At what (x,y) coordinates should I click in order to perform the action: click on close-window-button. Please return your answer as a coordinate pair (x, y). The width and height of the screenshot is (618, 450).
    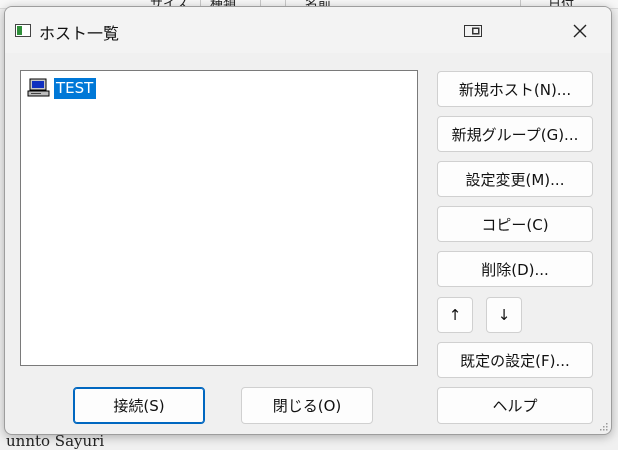
    Looking at the image, I should click on (580, 31).